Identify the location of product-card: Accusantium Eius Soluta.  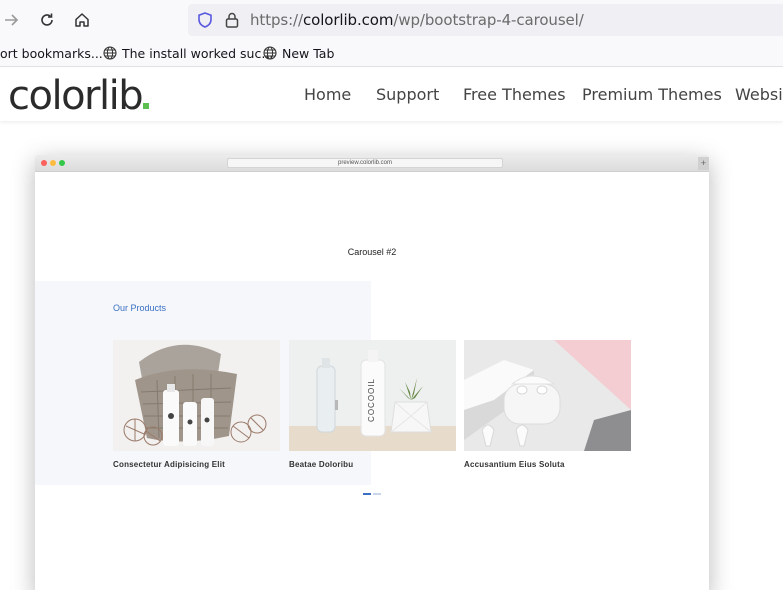
(547, 404).